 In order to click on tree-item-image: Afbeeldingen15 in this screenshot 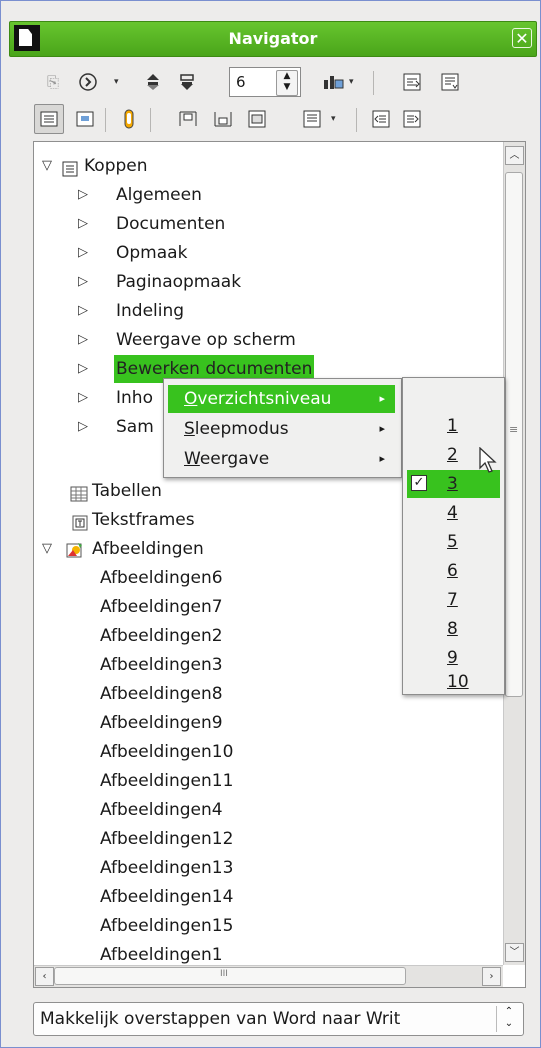, I will do `click(166, 926)`.